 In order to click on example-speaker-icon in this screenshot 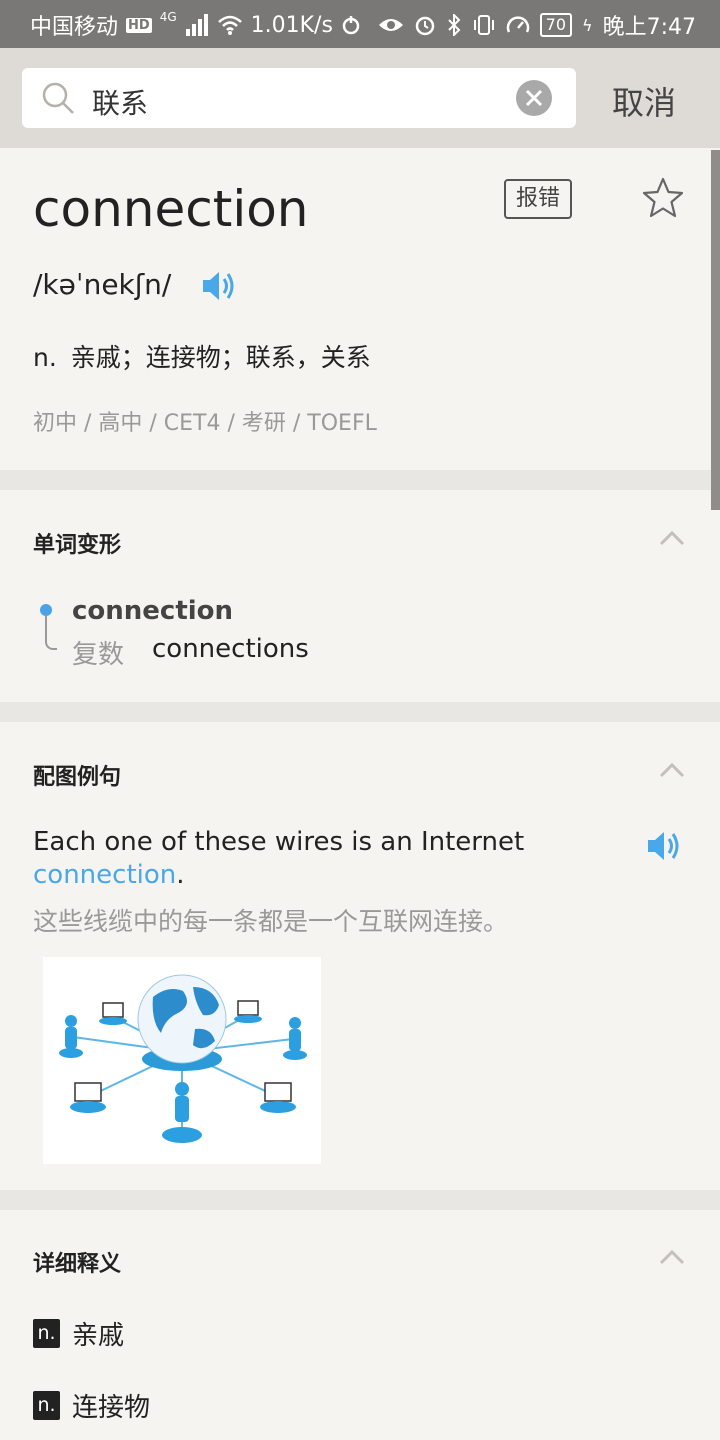, I will do `click(664, 846)`.